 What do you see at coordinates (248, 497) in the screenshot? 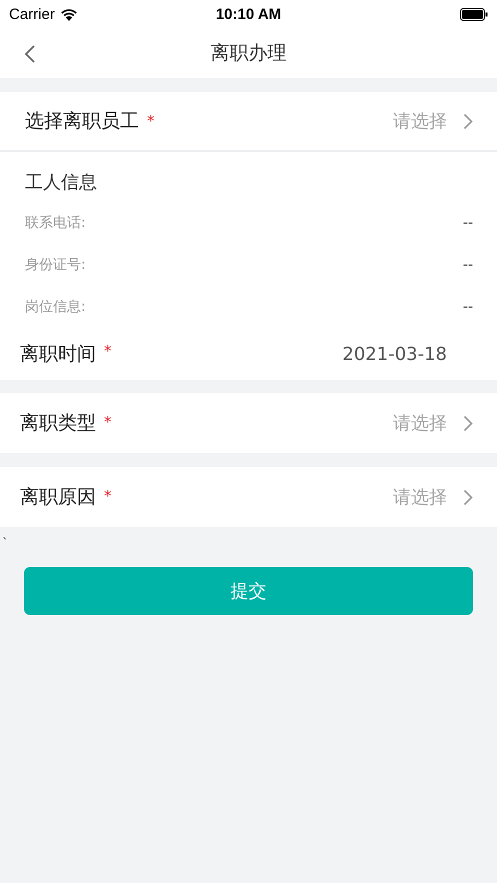
I see `select-row: 离职原因 * 请选择` at bounding box center [248, 497].